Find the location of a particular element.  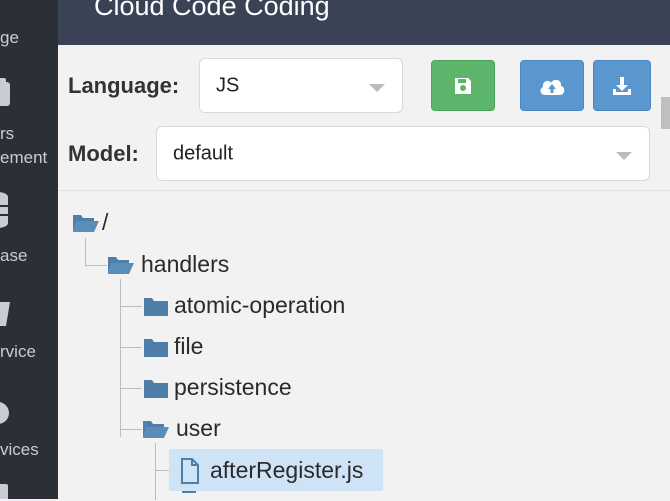

model-select-value: default is located at coordinates (203, 153).